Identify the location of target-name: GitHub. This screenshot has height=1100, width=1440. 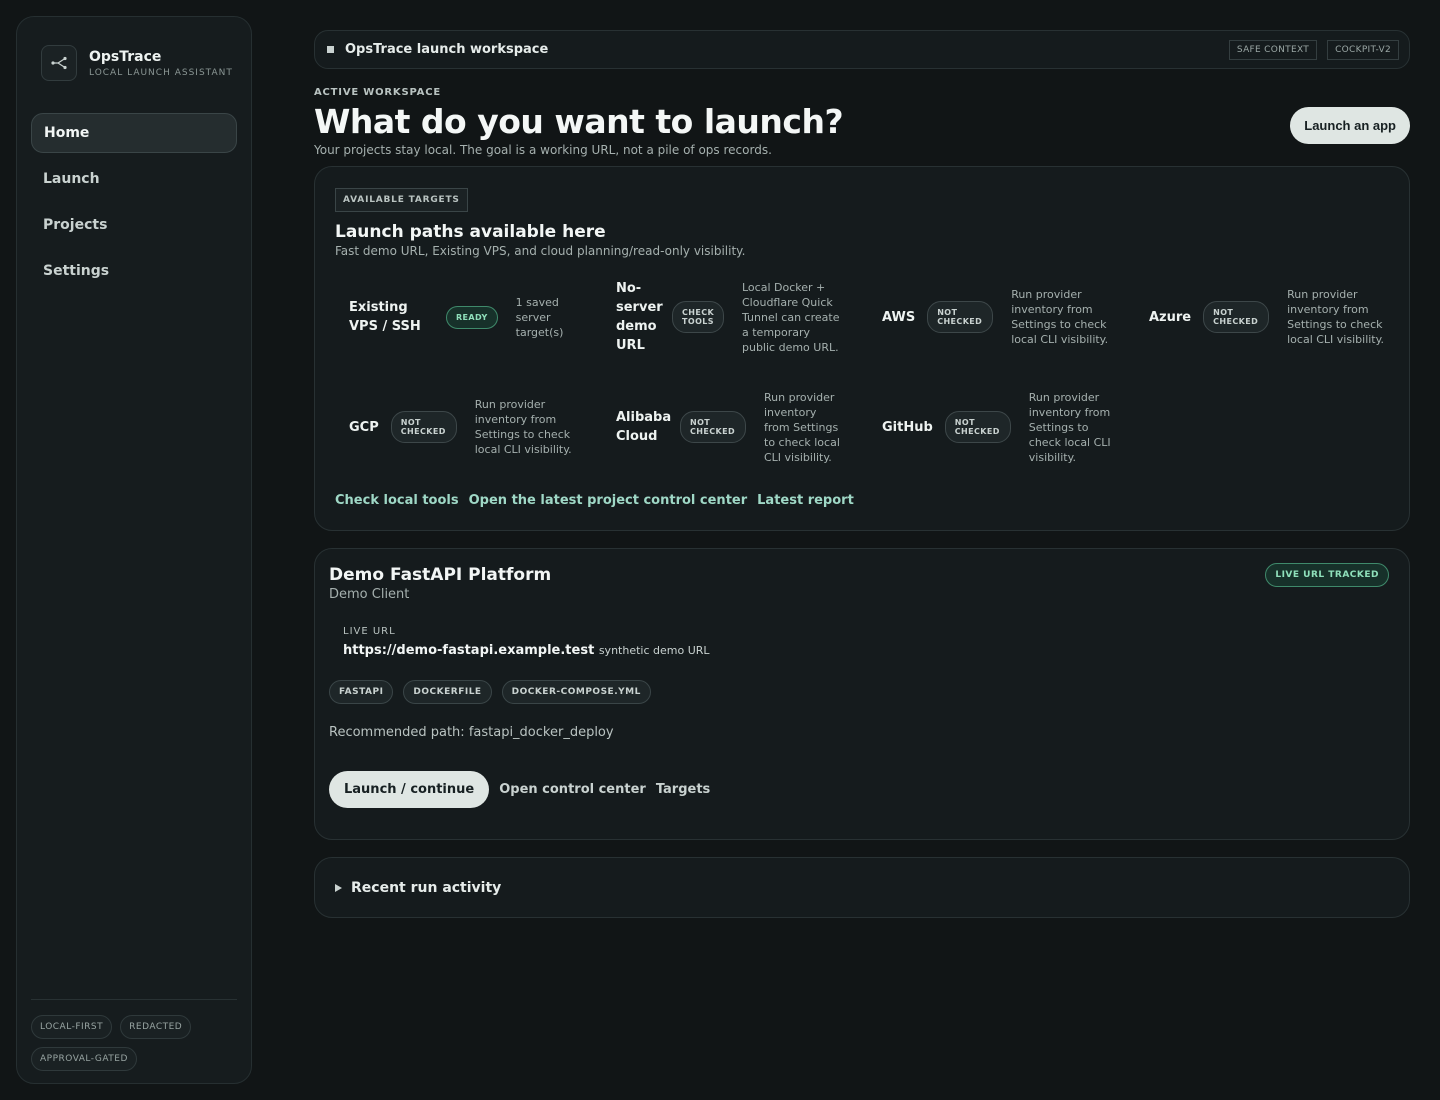
(907, 427).